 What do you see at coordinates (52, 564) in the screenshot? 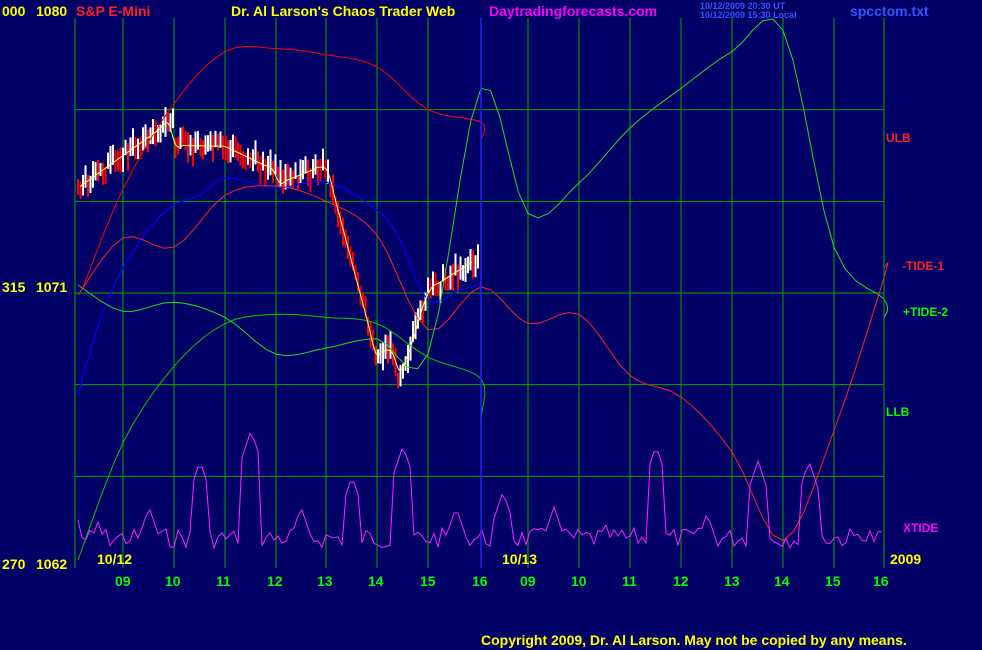
I see `y-bottom-right-label: 1062` at bounding box center [52, 564].